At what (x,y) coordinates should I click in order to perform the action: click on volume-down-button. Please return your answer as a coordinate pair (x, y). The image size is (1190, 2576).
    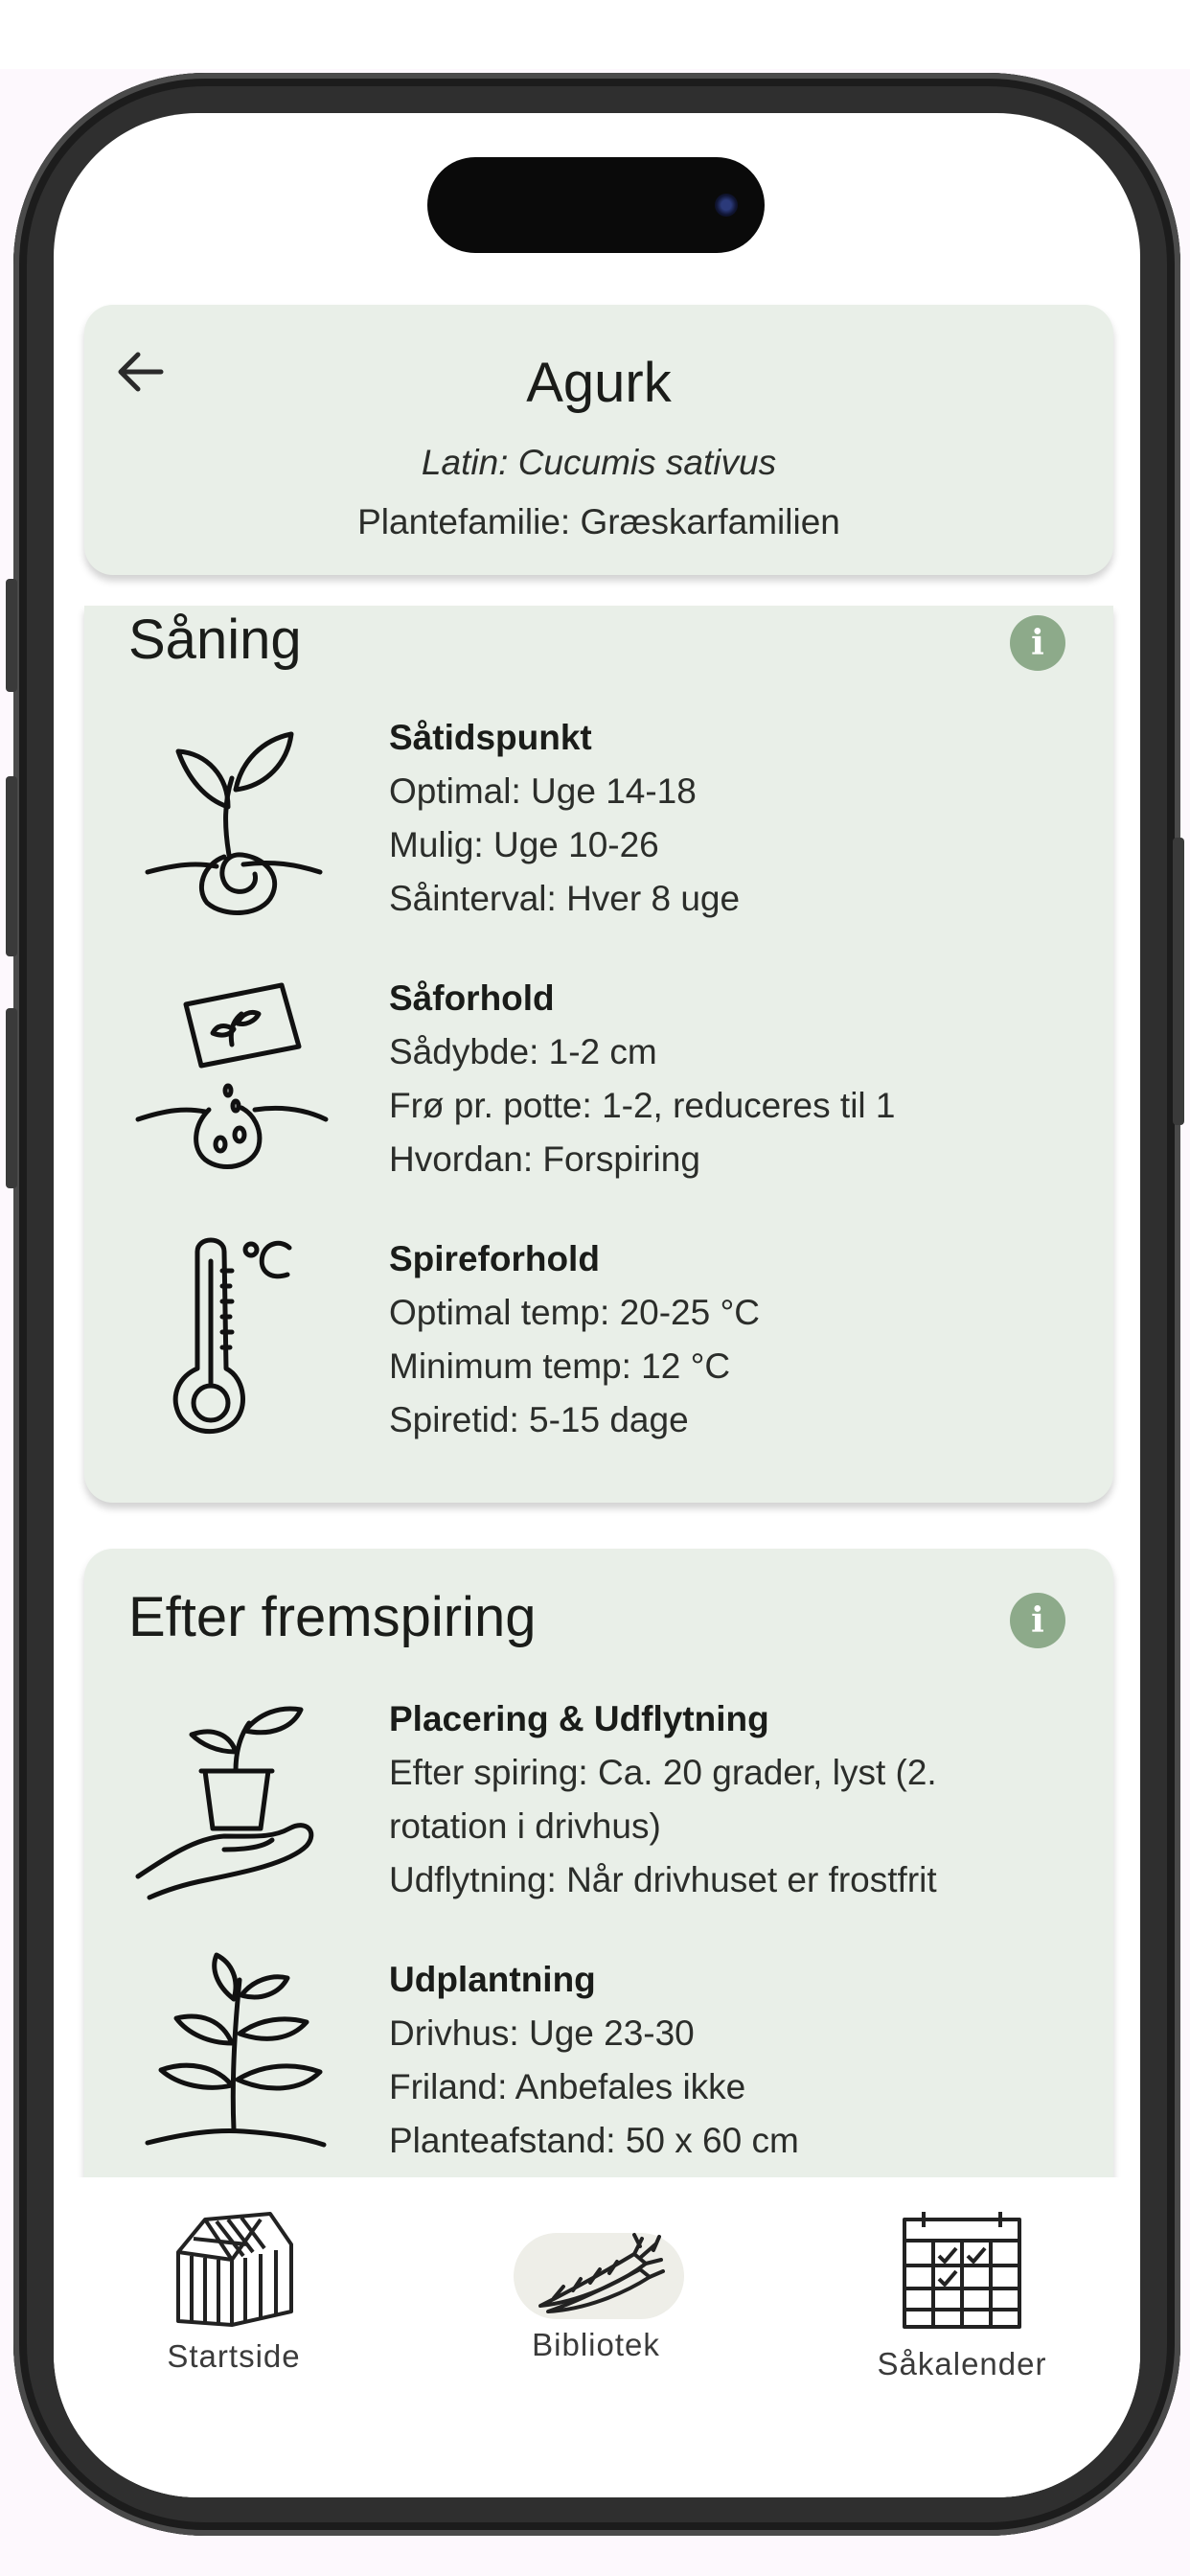
    Looking at the image, I should click on (11, 1098).